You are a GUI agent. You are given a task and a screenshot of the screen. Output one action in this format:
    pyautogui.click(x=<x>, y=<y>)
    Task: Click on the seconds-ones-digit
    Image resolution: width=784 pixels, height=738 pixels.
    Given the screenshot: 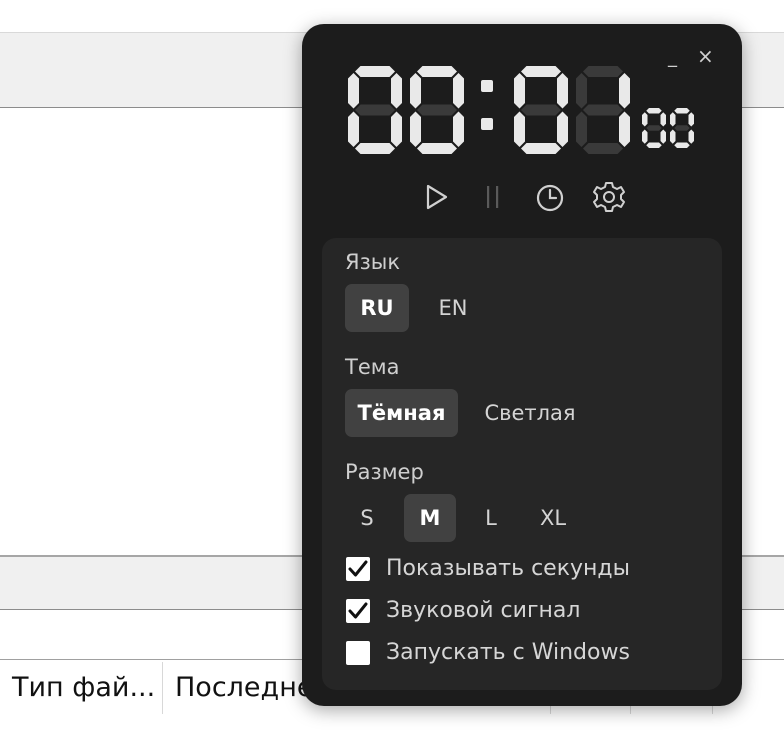 What is the action you would take?
    pyautogui.click(x=682, y=128)
    